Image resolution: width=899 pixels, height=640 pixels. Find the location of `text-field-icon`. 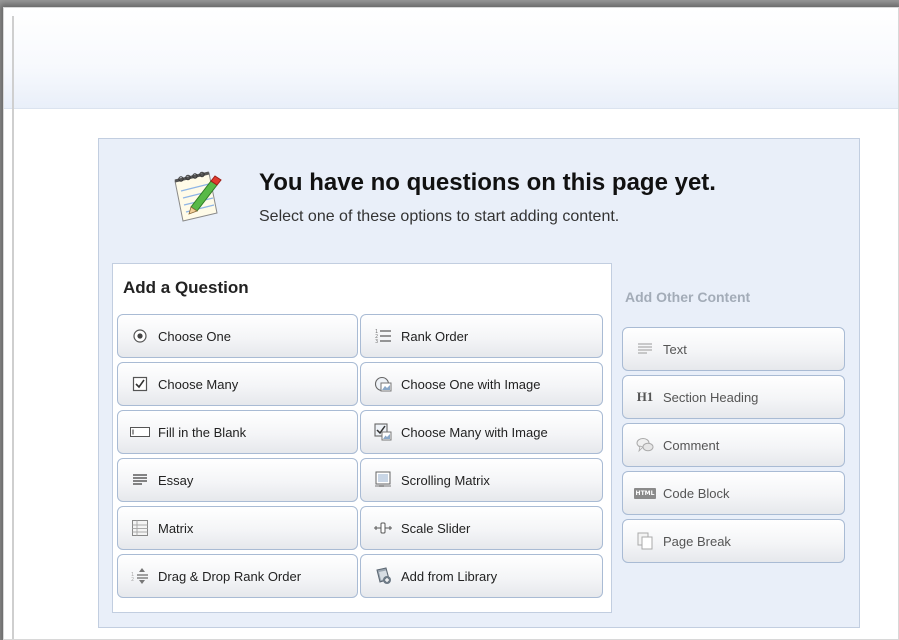

text-field-icon is located at coordinates (140, 432).